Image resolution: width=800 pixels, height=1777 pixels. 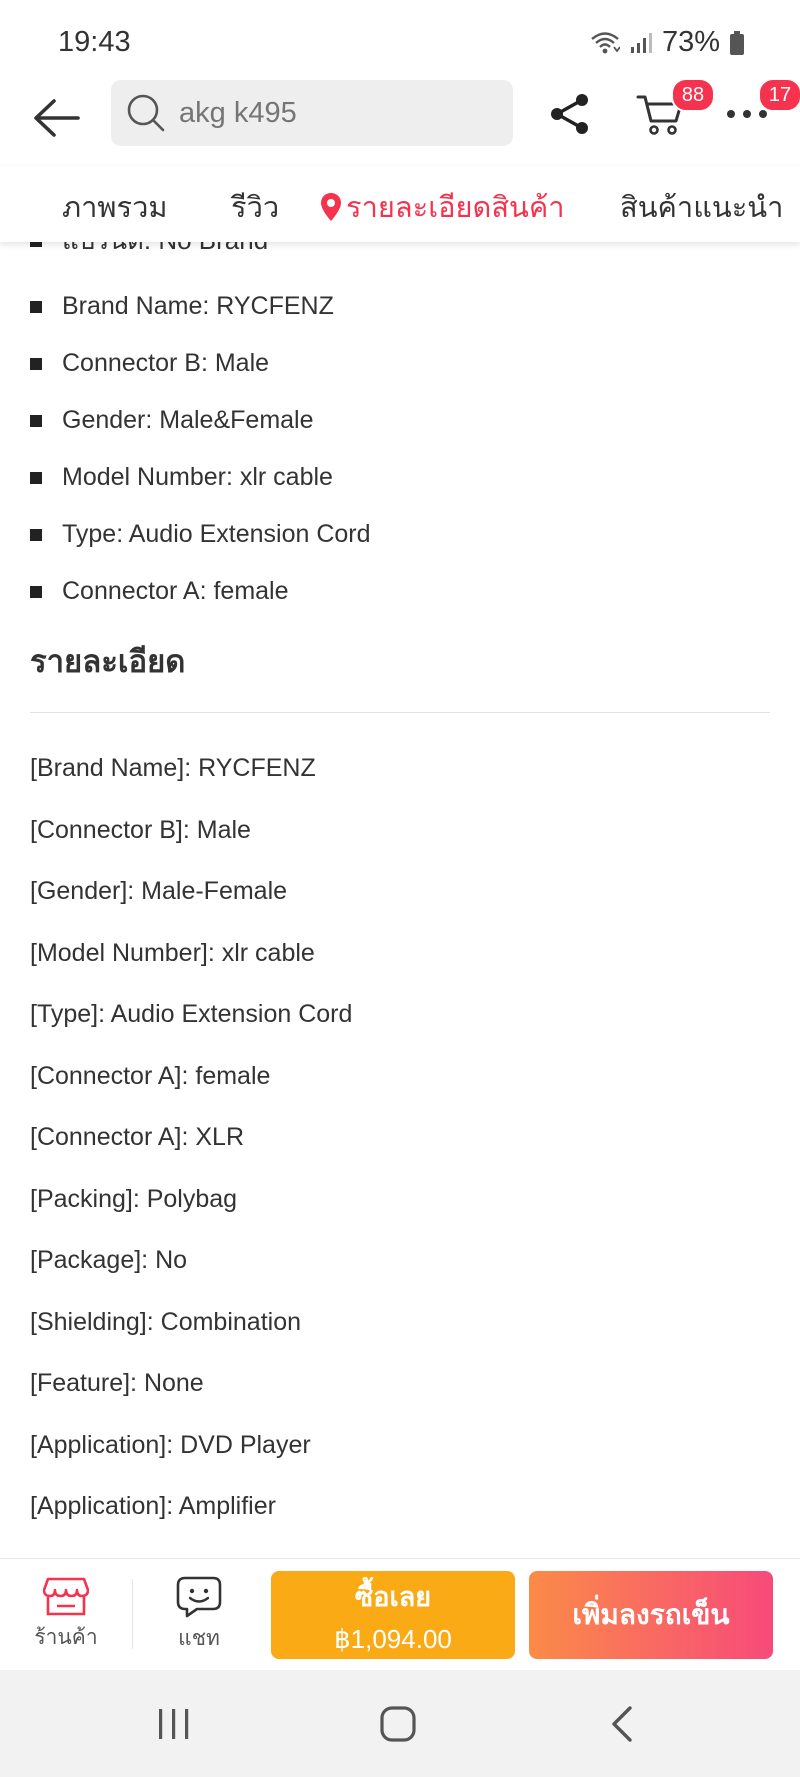 I want to click on signal-icon, so click(x=641, y=43).